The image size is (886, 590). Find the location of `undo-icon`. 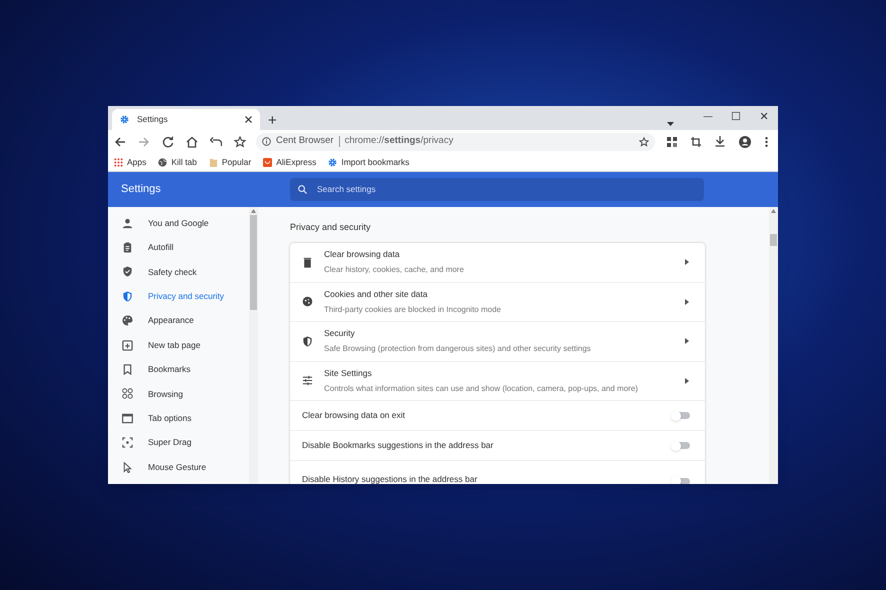

undo-icon is located at coordinates (216, 141).